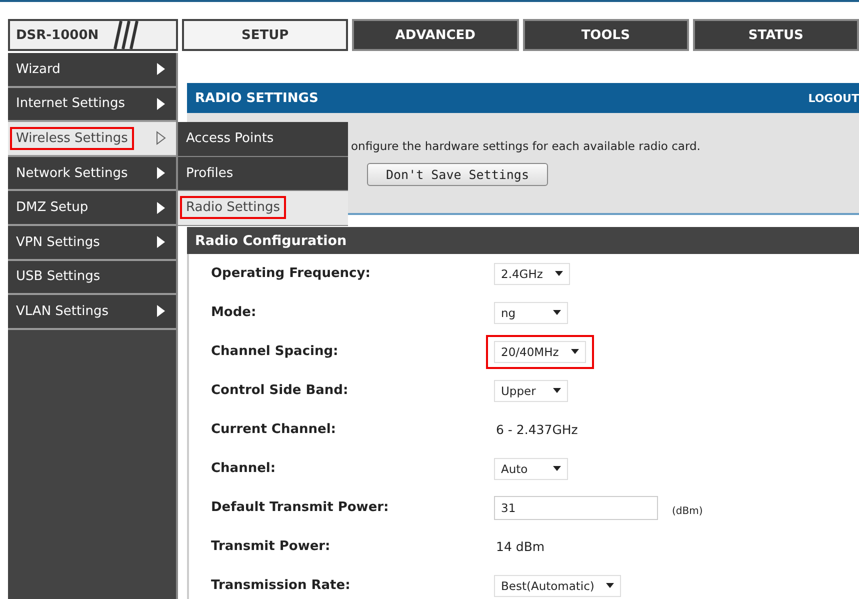 The image size is (859, 599). Describe the element at coordinates (273, 429) in the screenshot. I see `field-label: Current Channel:` at that location.